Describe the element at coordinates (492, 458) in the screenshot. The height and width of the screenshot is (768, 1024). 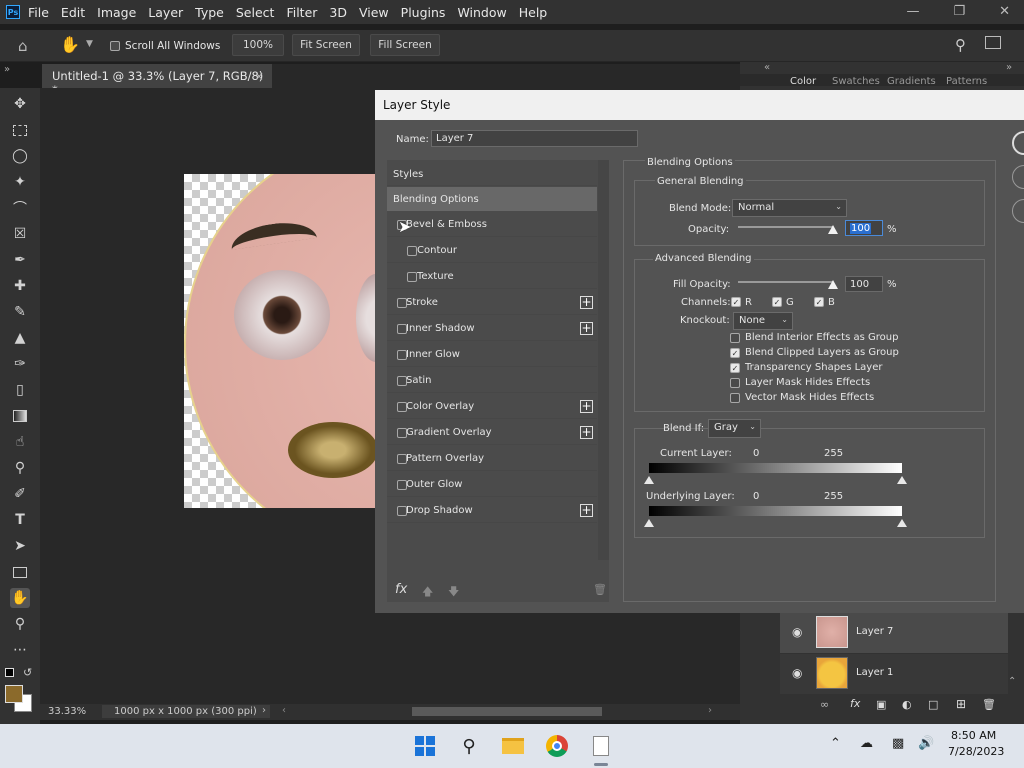
I see `style-item-pattern-overlay: Pattern Overlay` at that location.